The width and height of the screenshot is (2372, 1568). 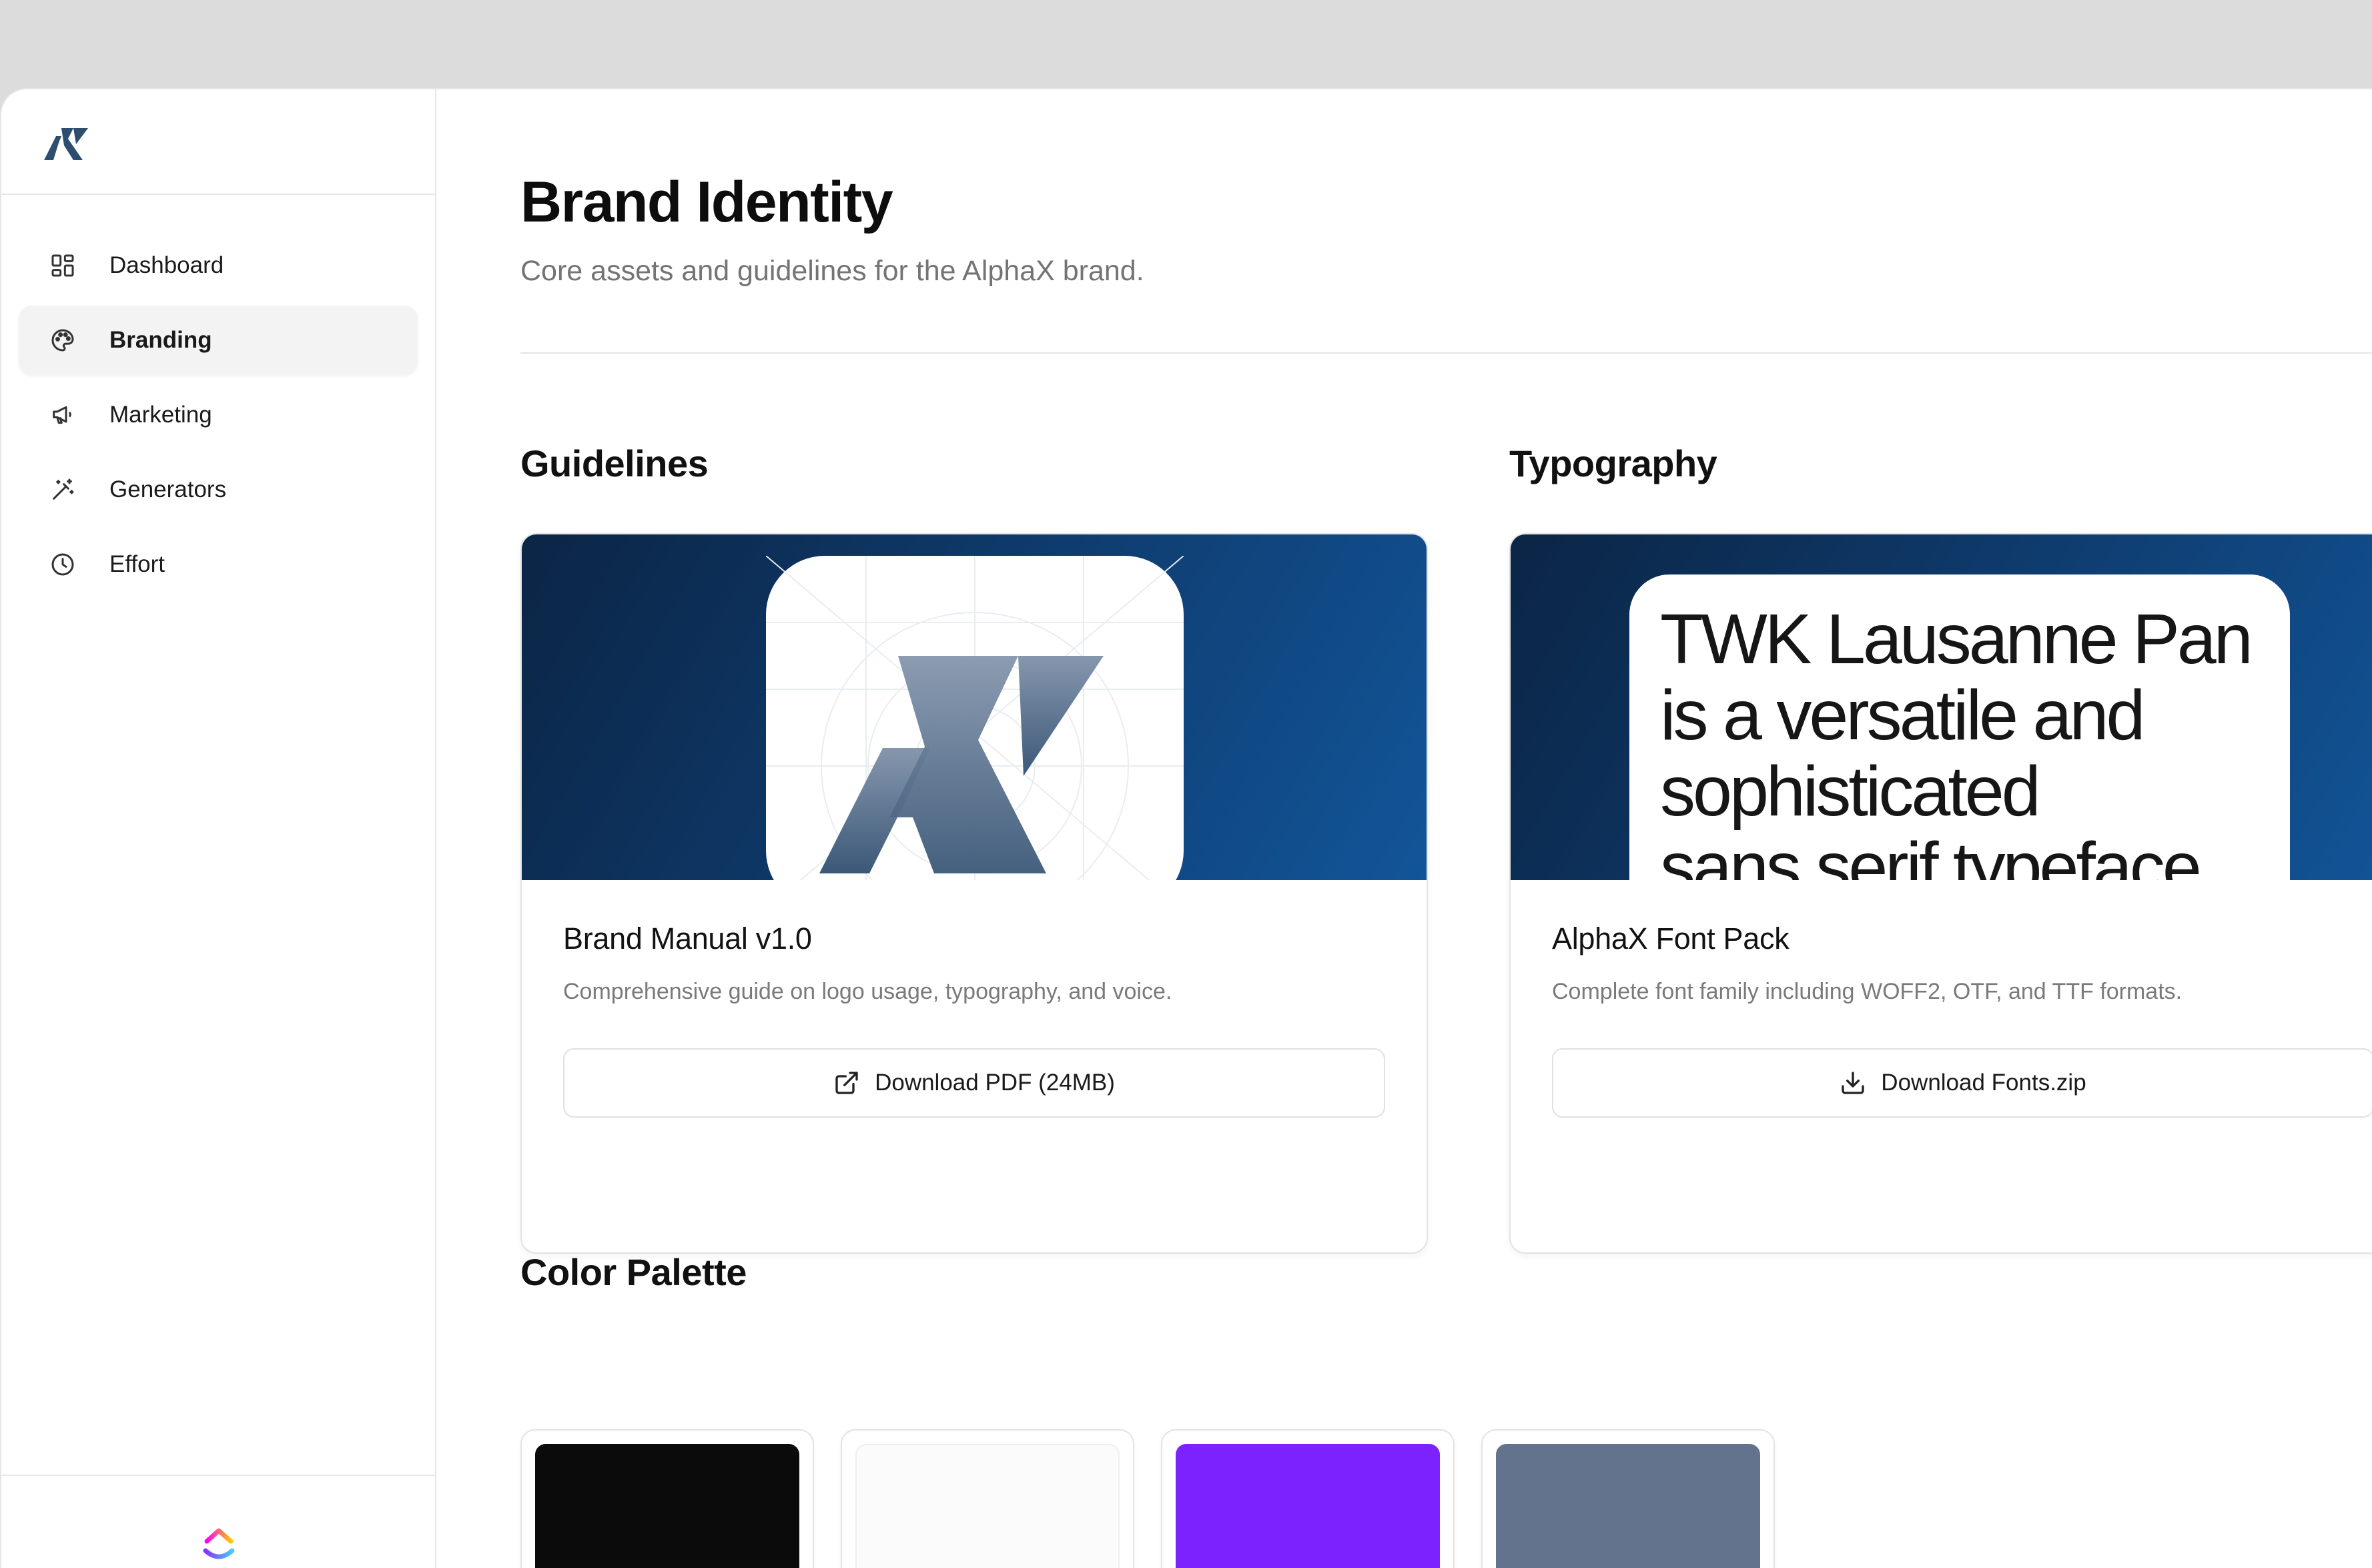 I want to click on sidebar-item-effort: Effort, so click(x=219, y=564).